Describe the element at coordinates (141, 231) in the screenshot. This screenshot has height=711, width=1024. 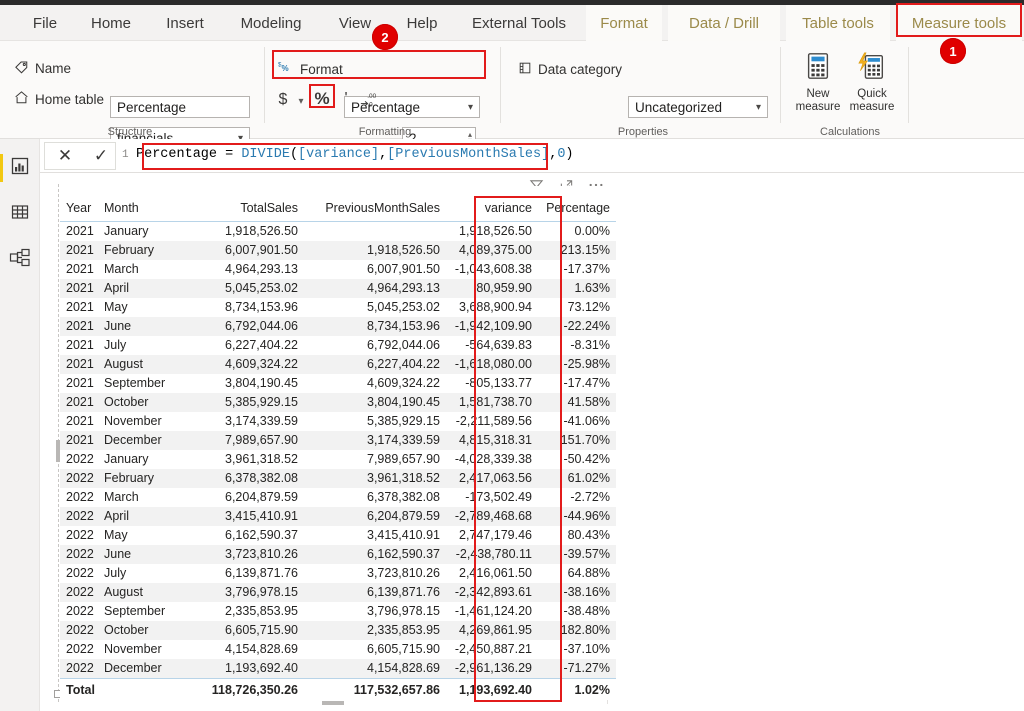
I see `cell-month: January` at that location.